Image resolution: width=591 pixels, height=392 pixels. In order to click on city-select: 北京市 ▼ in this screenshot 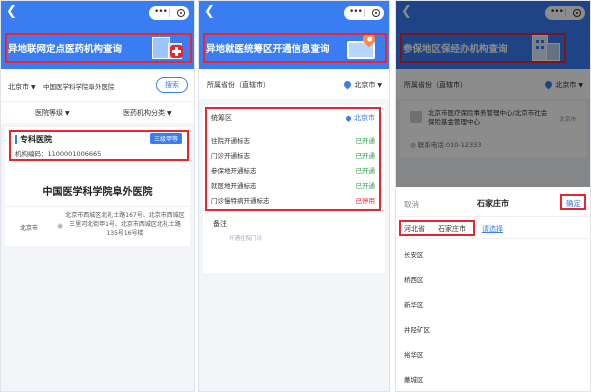, I will do `click(22, 87)`.